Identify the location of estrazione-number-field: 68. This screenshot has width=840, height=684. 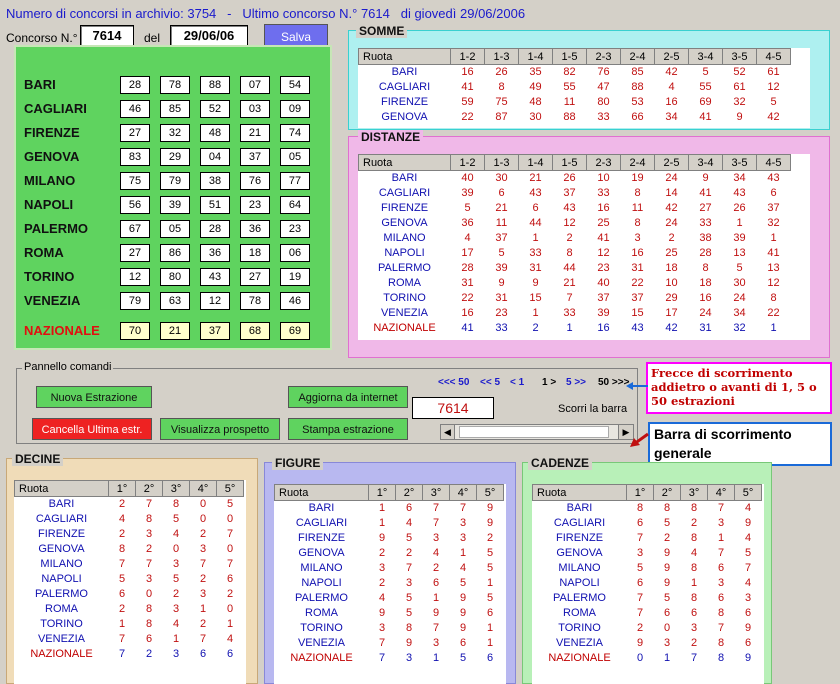
(255, 331).